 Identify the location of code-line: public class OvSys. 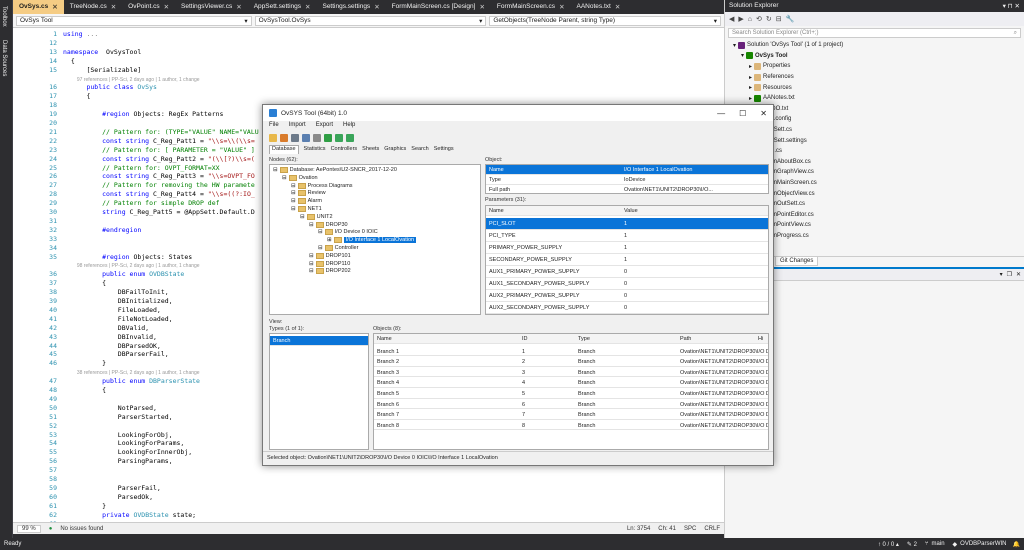
(109, 87).